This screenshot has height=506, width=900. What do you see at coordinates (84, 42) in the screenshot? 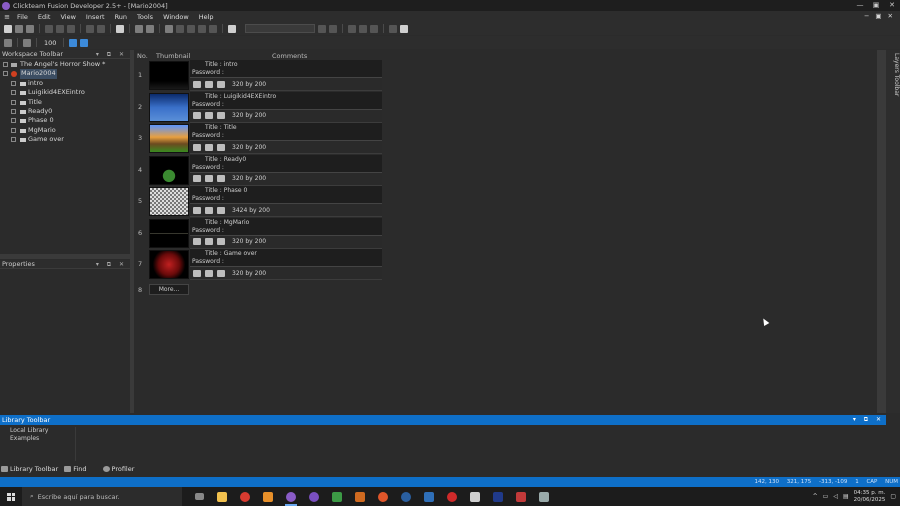
I see `zoom-icon` at bounding box center [84, 42].